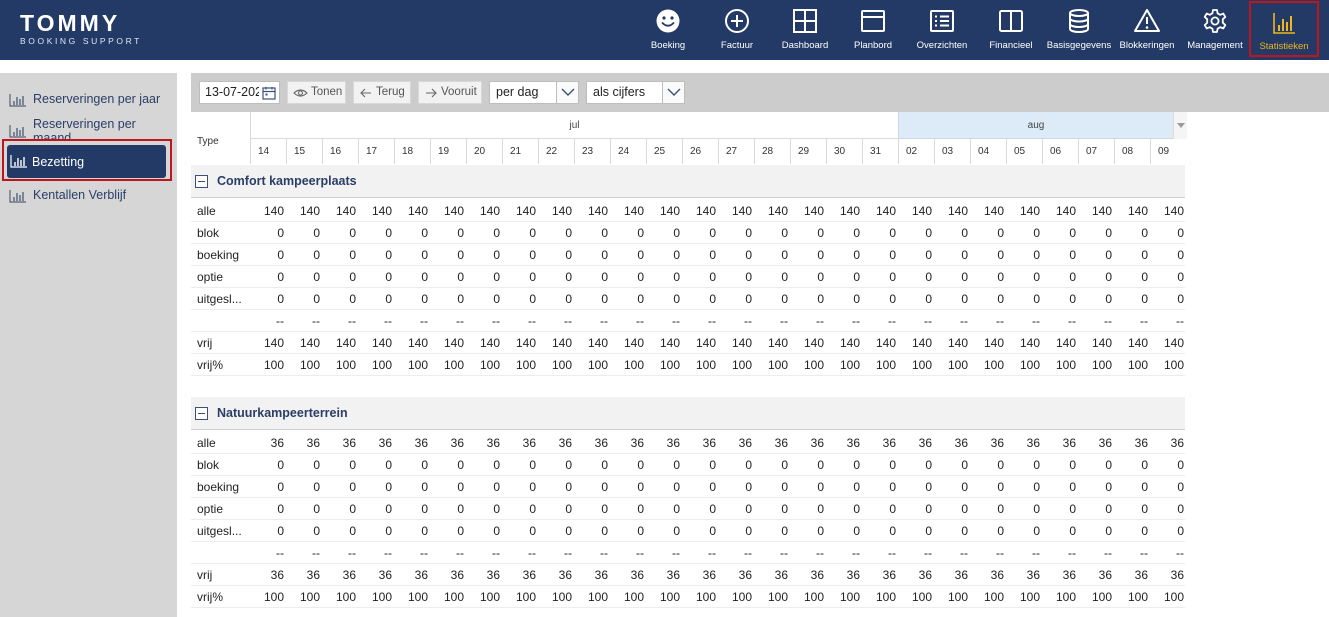 The image size is (1329, 617). I want to click on period-select: per dag, so click(534, 92).